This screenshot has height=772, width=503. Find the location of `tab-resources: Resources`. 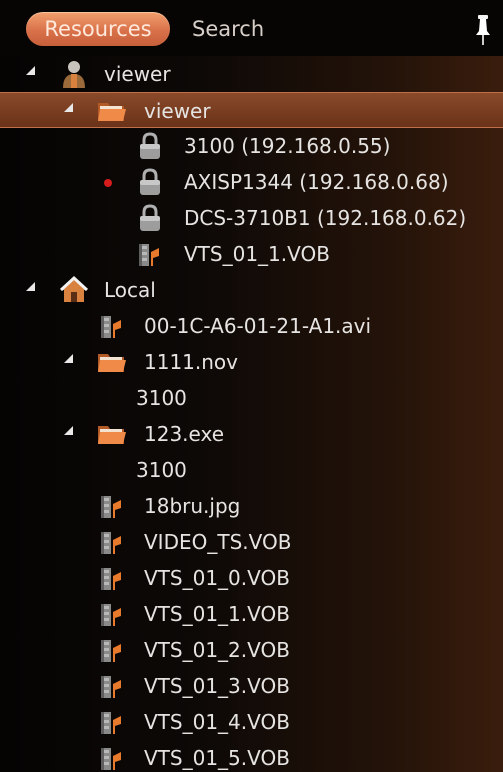

tab-resources: Resources is located at coordinates (98, 29).